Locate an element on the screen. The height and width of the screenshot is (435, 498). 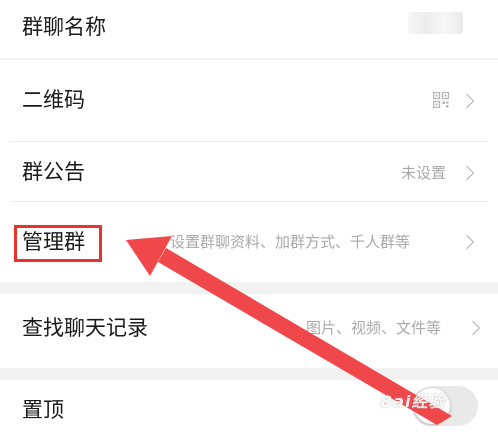
row-group-name: 群聊名称 is located at coordinates (249, 29).